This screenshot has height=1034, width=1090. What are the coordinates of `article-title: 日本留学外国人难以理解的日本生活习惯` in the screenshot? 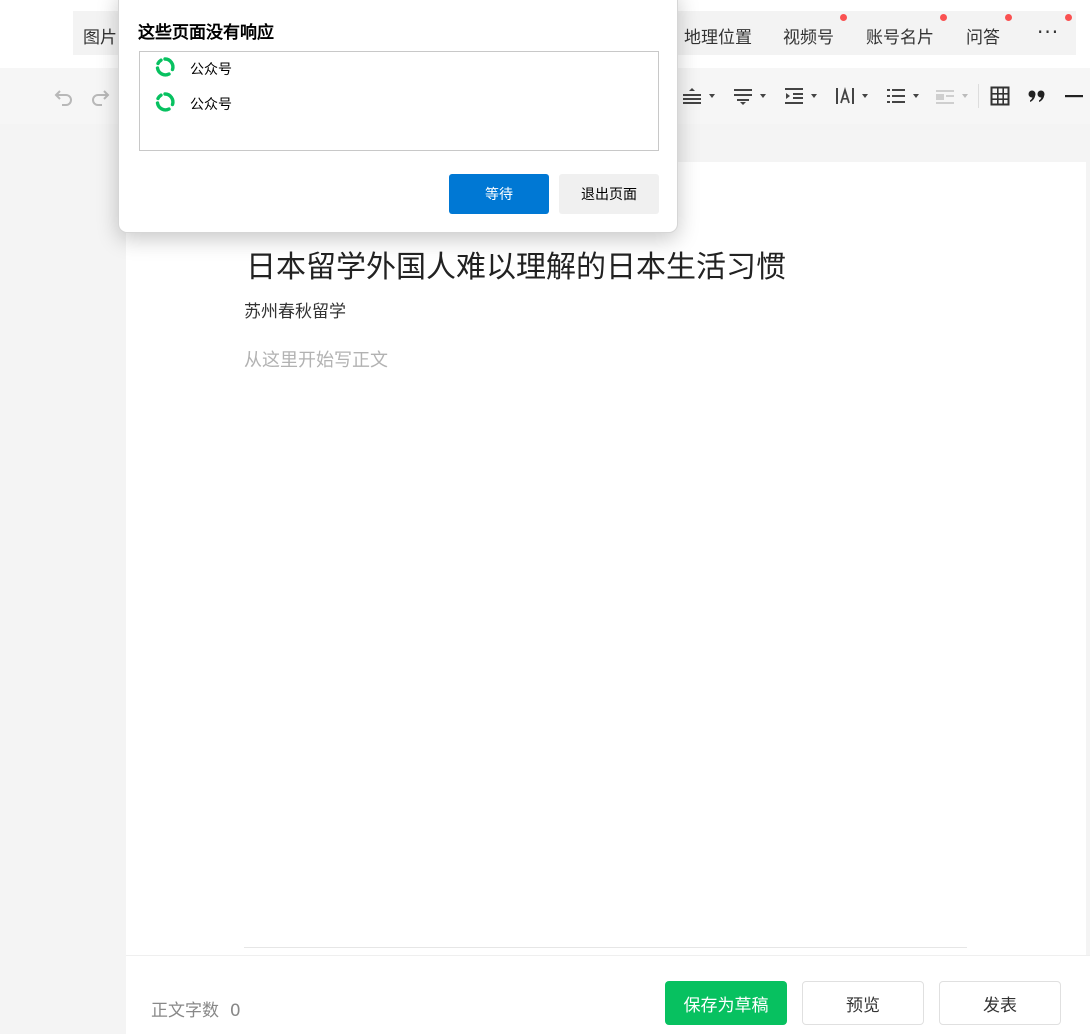 It's located at (516, 264).